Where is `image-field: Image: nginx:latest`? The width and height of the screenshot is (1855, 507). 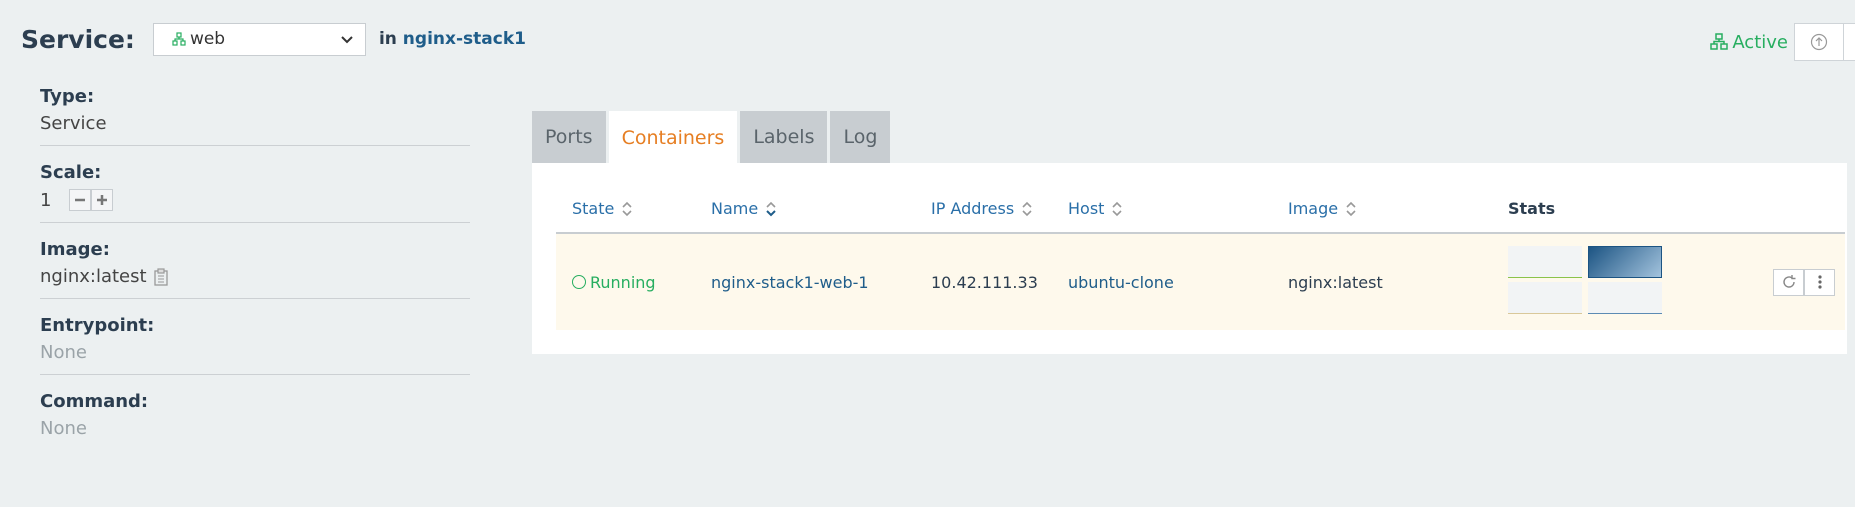
image-field: Image: nginx:latest is located at coordinates (255, 269).